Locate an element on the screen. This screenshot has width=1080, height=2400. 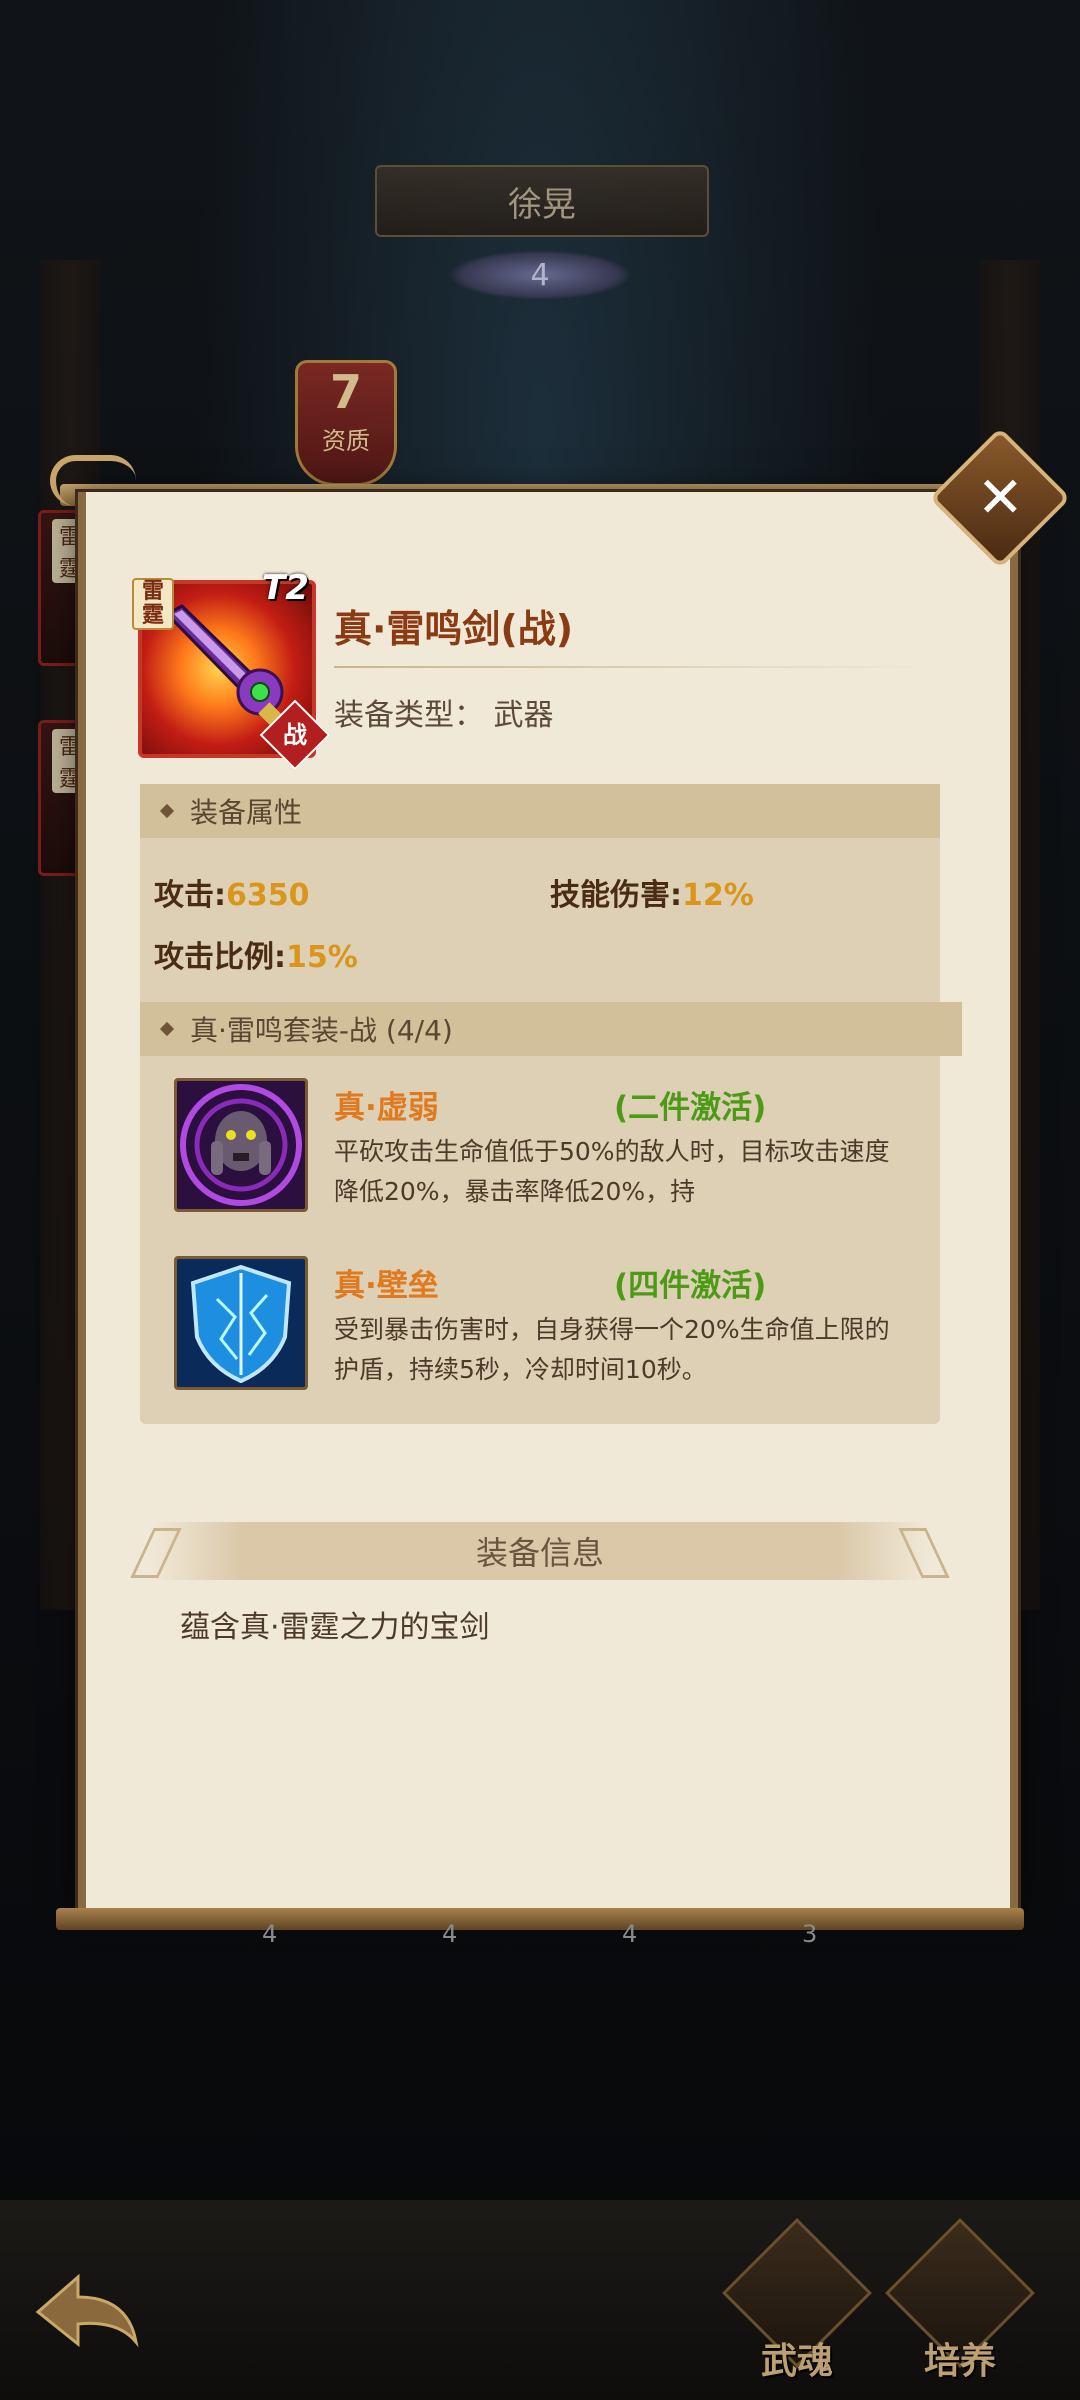
info-header: 装备信息 is located at coordinates (539, 1553).